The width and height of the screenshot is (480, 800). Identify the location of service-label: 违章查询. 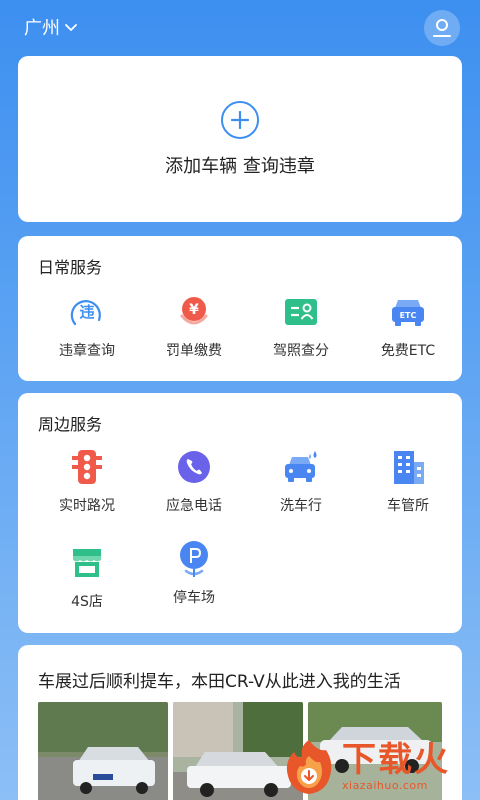
(87, 351).